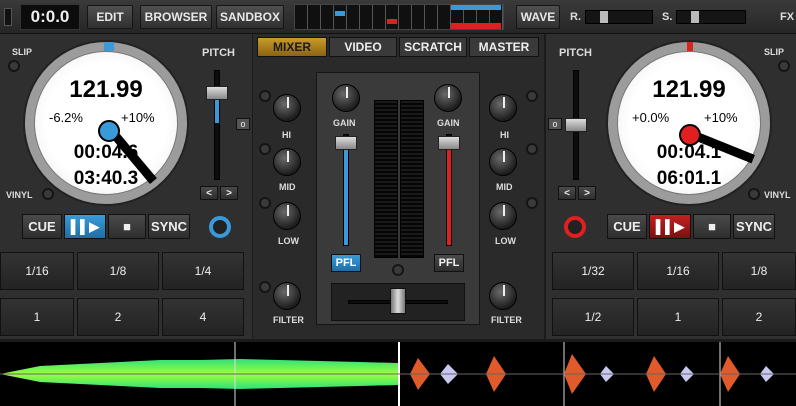 This screenshot has width=796, height=406. I want to click on nudge-right-button: >, so click(229, 193).